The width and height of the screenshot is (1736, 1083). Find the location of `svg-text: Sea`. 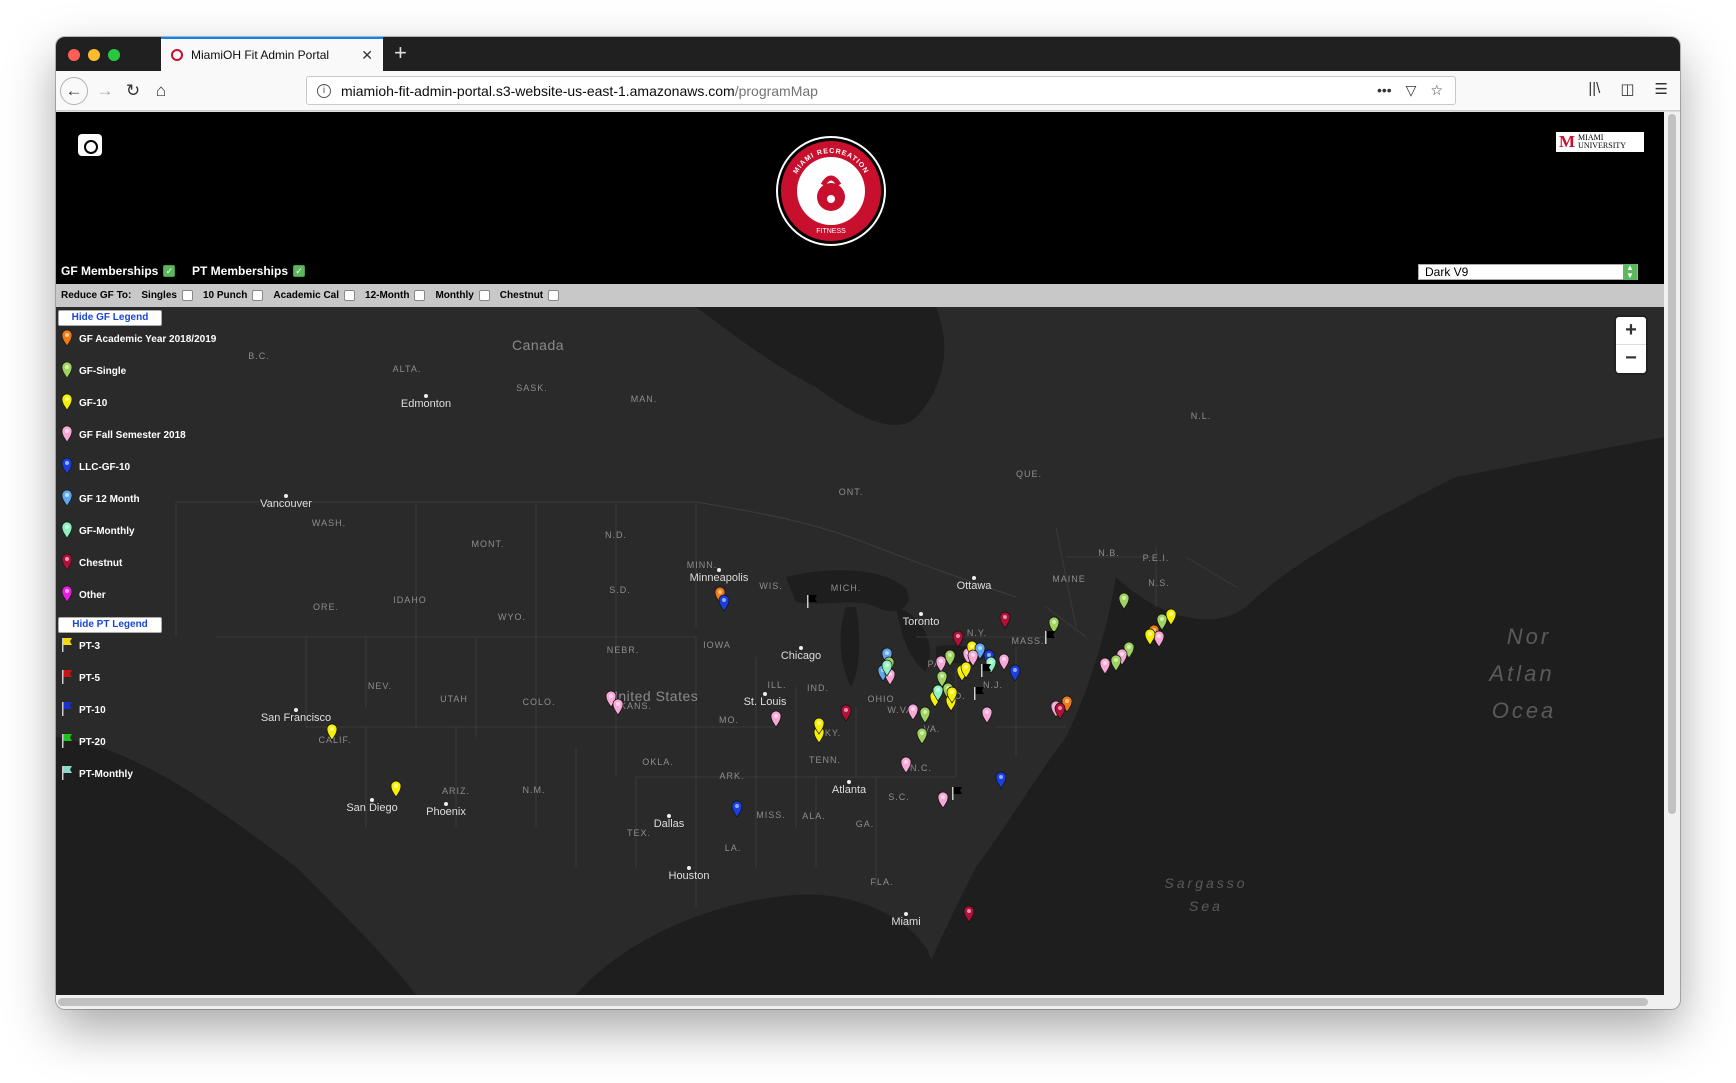

svg-text: Sea is located at coordinates (1206, 906).